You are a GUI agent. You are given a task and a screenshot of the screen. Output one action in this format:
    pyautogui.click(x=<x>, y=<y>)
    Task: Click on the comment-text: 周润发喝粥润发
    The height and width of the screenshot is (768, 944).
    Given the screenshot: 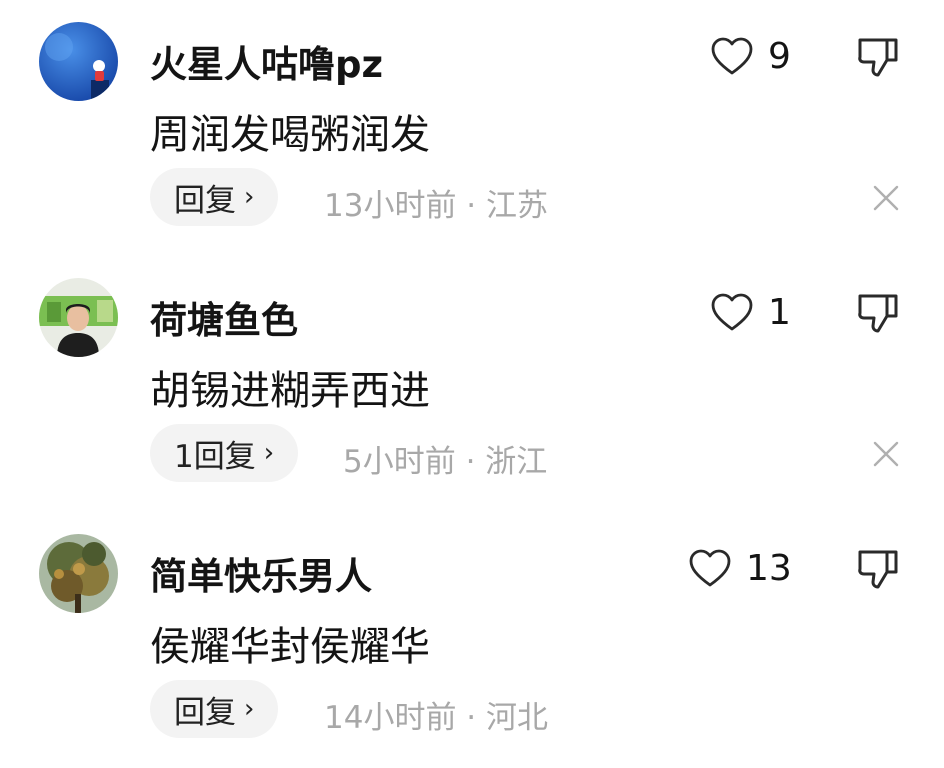 What is the action you would take?
    pyautogui.click(x=290, y=135)
    